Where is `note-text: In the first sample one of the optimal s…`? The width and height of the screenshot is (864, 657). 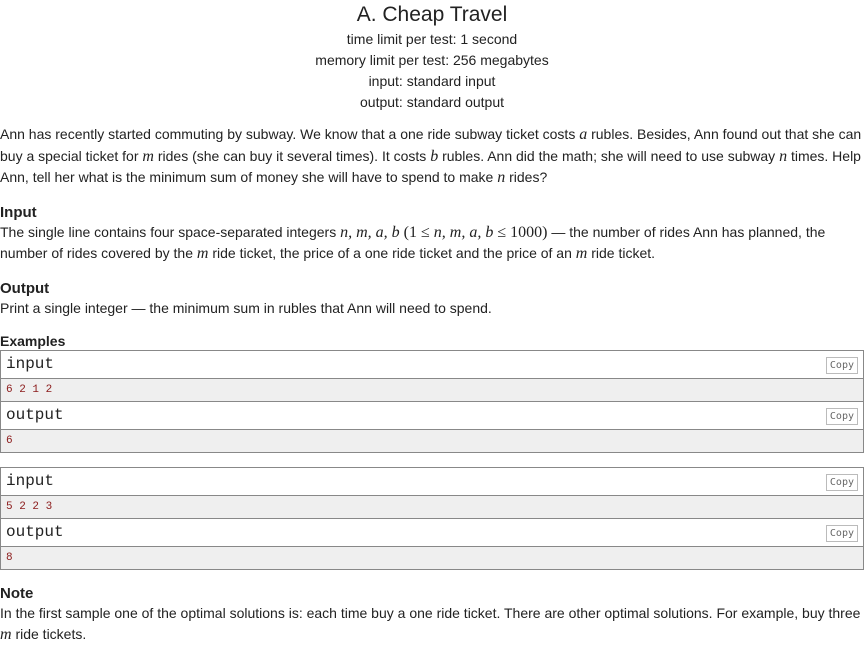 note-text: In the first sample one of the optimal s… is located at coordinates (430, 624).